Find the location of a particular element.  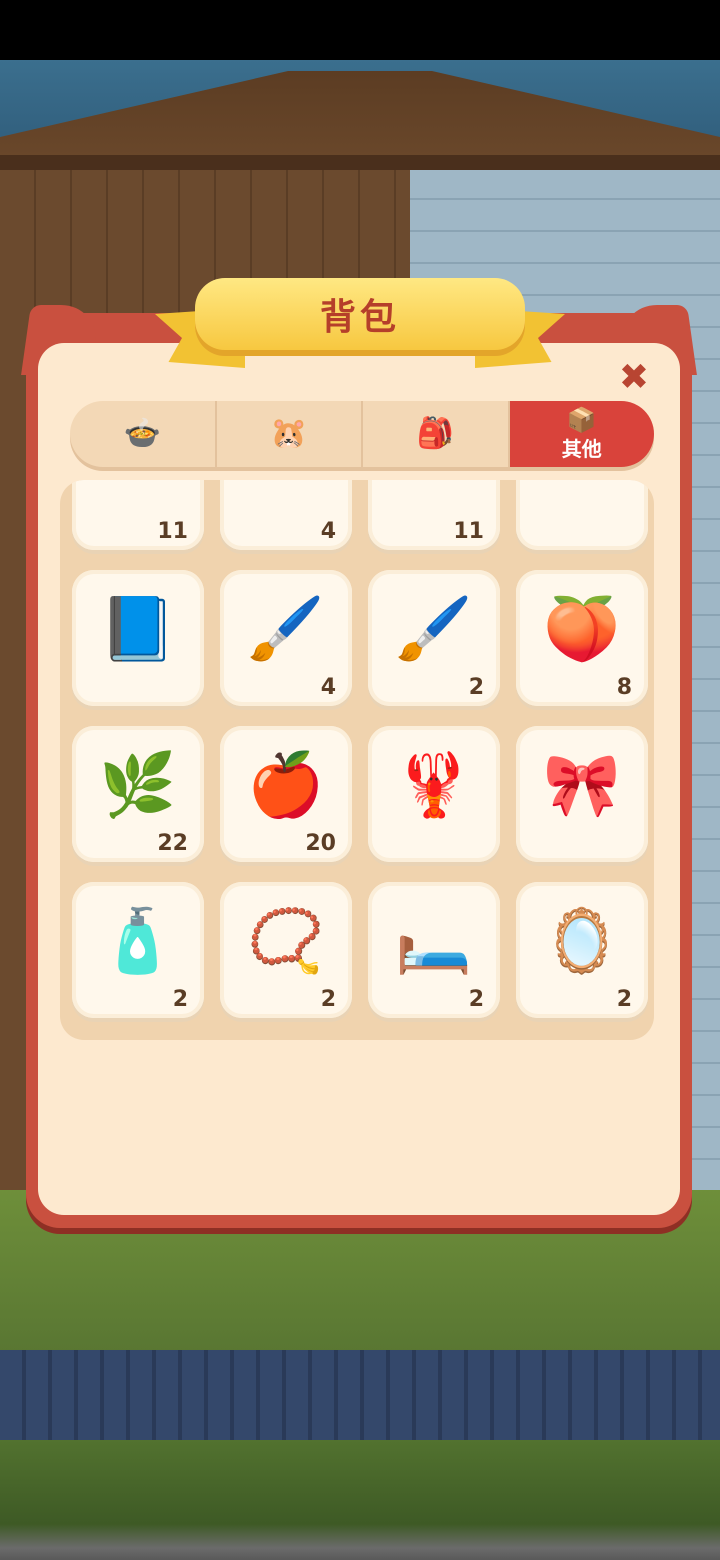

lobster-pendant-icon: 🦞 is located at coordinates (434, 784).